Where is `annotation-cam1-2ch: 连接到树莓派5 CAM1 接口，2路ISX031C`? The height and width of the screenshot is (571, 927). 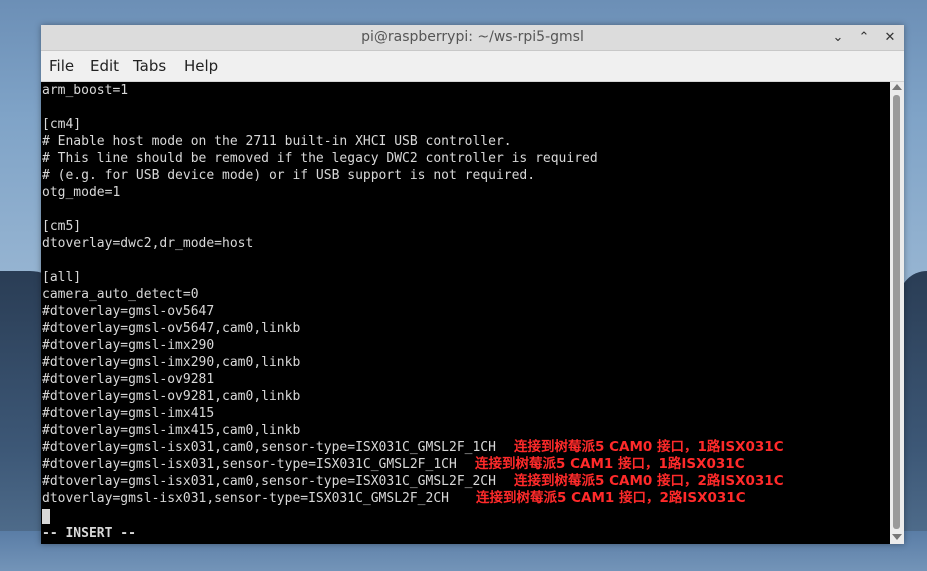
annotation-cam1-2ch: 连接到树莓派5 CAM1 接口，2路ISX031C is located at coordinates (611, 498).